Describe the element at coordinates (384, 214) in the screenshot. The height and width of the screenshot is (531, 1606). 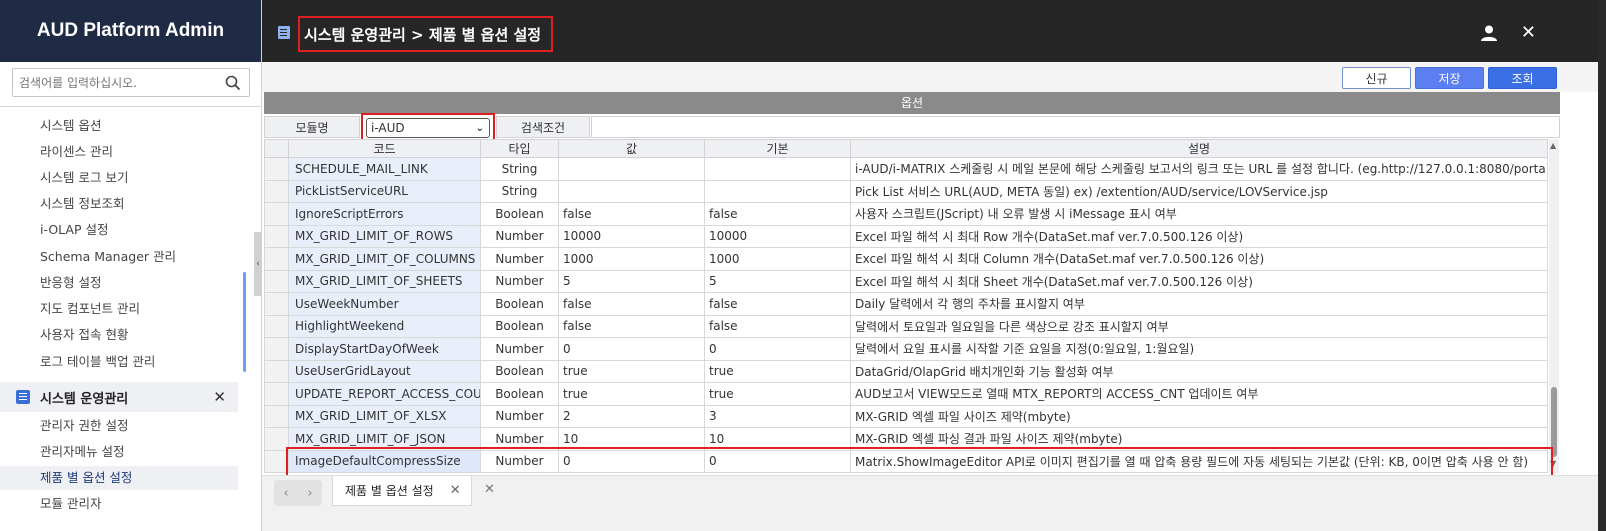
I see `cell-code: IgnoreScriptErrors` at that location.